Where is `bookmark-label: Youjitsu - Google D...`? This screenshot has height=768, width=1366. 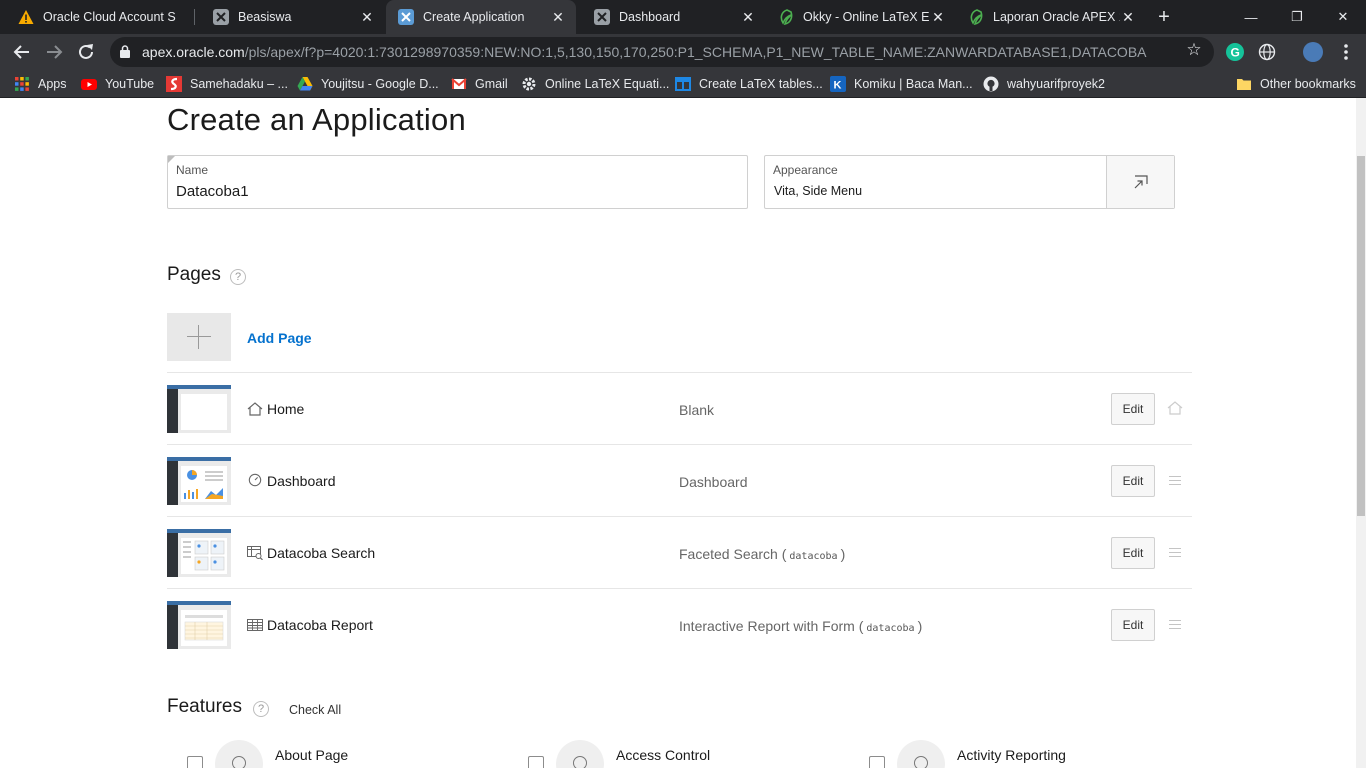
bookmark-label: Youjitsu - Google D... is located at coordinates (380, 84).